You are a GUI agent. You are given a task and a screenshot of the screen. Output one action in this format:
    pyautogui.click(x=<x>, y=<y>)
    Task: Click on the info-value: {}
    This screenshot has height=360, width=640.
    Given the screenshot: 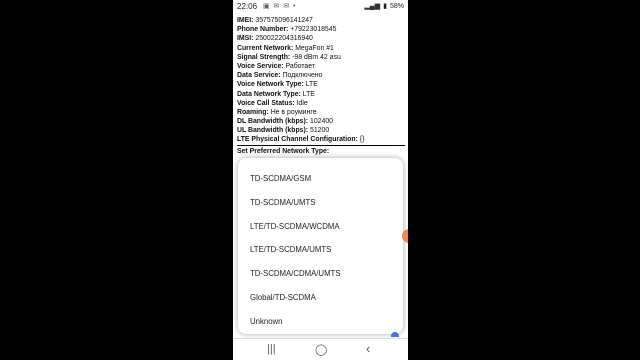 What is the action you would take?
    pyautogui.click(x=361, y=140)
    